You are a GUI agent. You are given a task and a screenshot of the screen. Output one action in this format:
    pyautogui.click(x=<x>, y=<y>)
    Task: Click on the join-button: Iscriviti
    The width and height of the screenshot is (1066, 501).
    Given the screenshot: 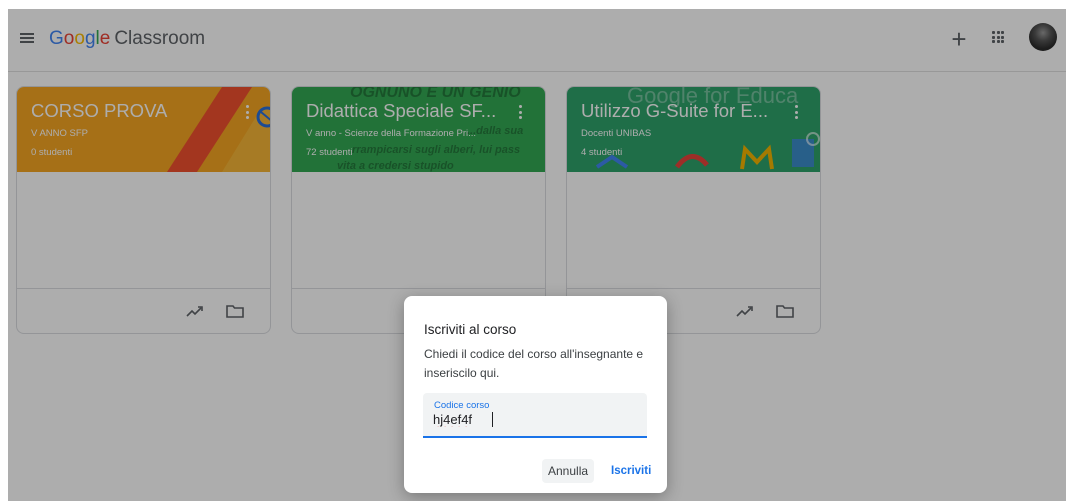 What is the action you would take?
    pyautogui.click(x=631, y=471)
    